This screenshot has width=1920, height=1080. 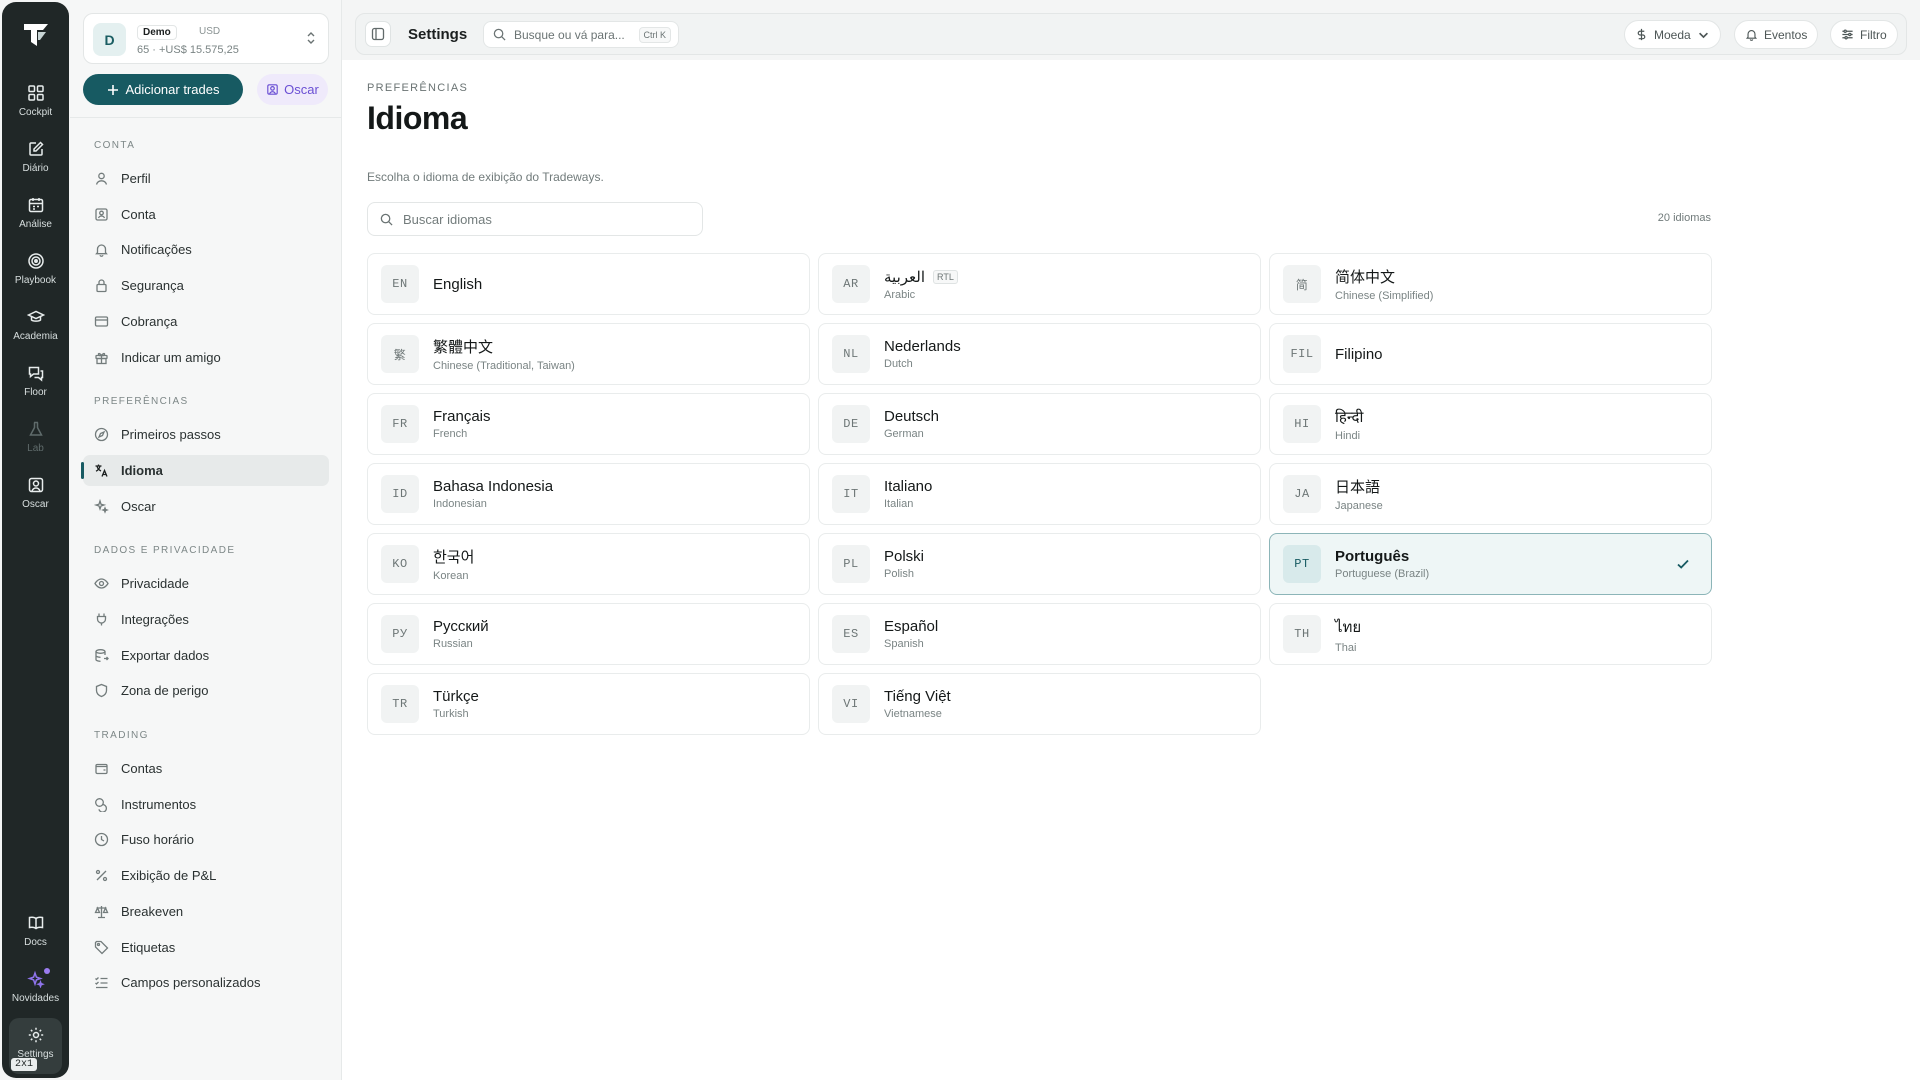 I want to click on sidebar-item-privacidade: Privacidade, so click(x=206, y=583).